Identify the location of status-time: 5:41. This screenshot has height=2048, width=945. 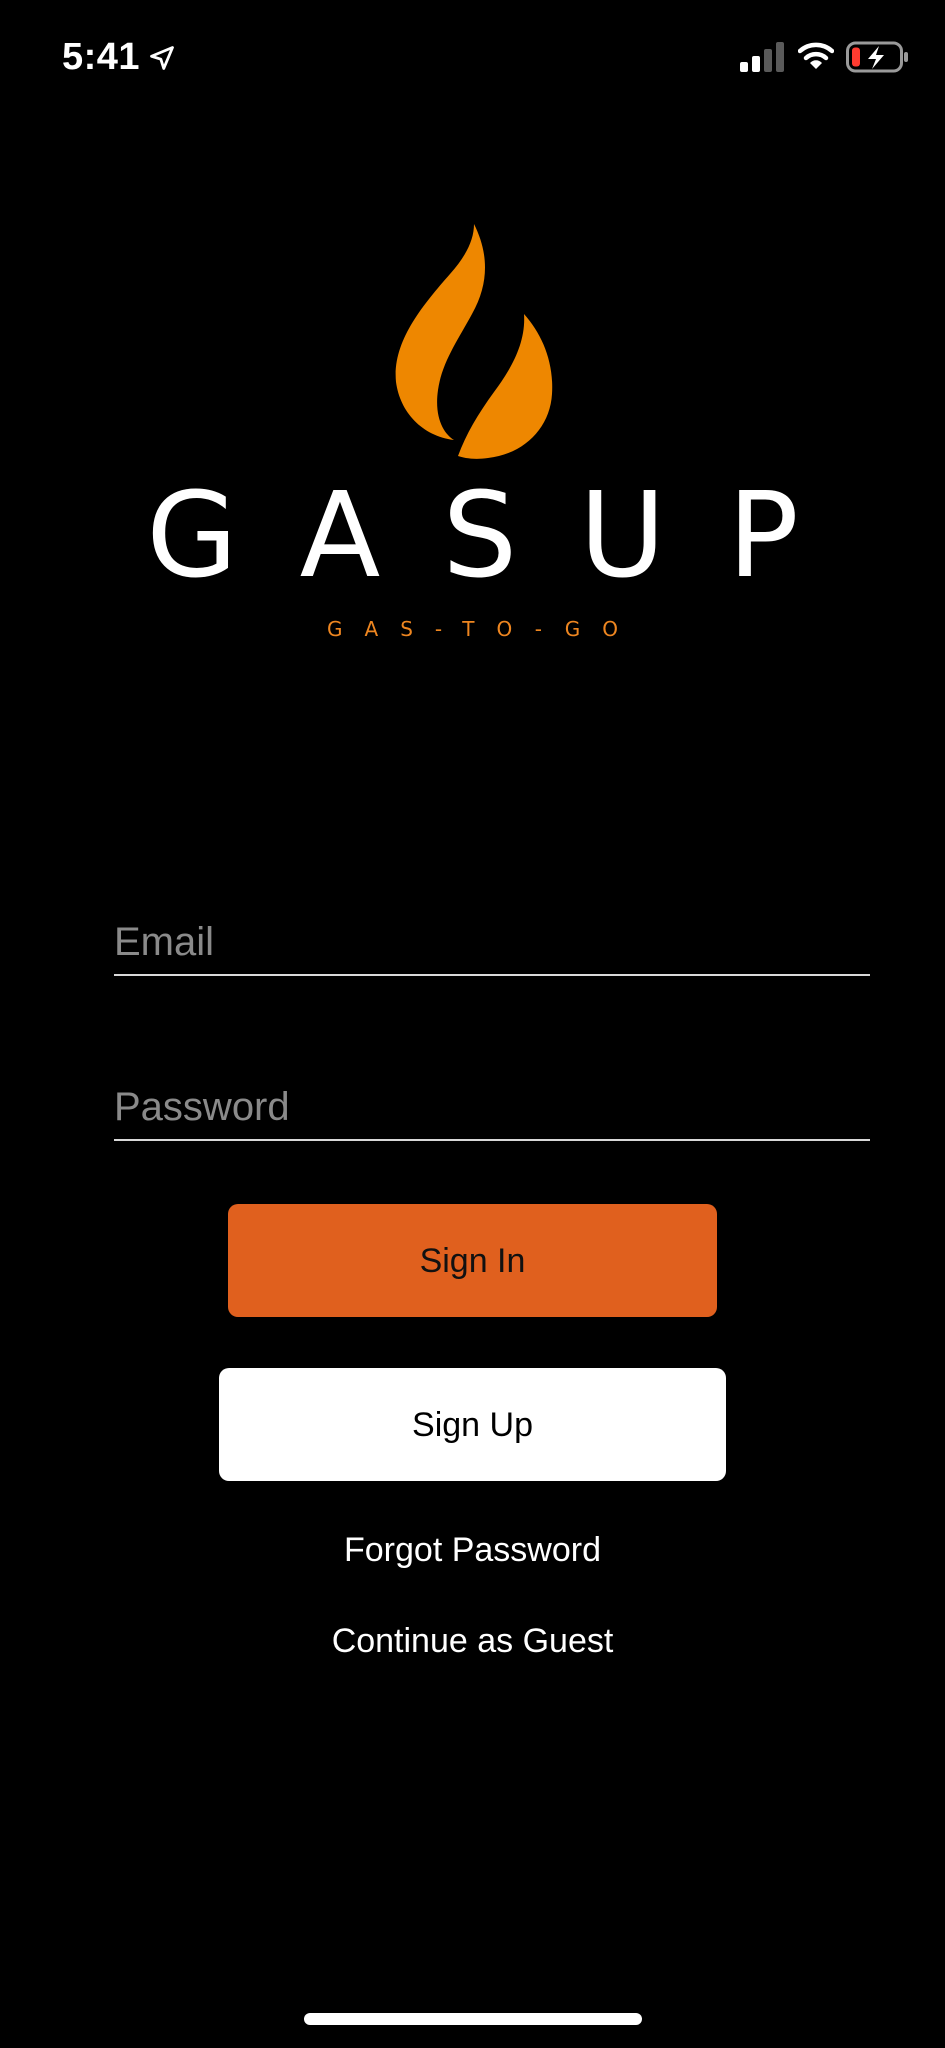
(101, 57).